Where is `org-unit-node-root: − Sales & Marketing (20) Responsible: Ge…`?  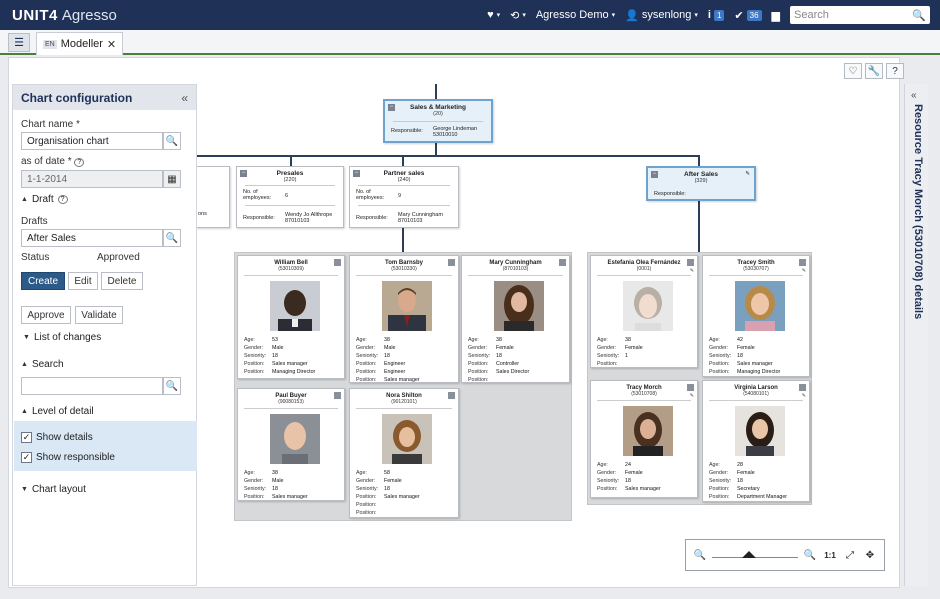
org-unit-node-root: − Sales & Marketing (20) Responsible: Ge… is located at coordinates (438, 121).